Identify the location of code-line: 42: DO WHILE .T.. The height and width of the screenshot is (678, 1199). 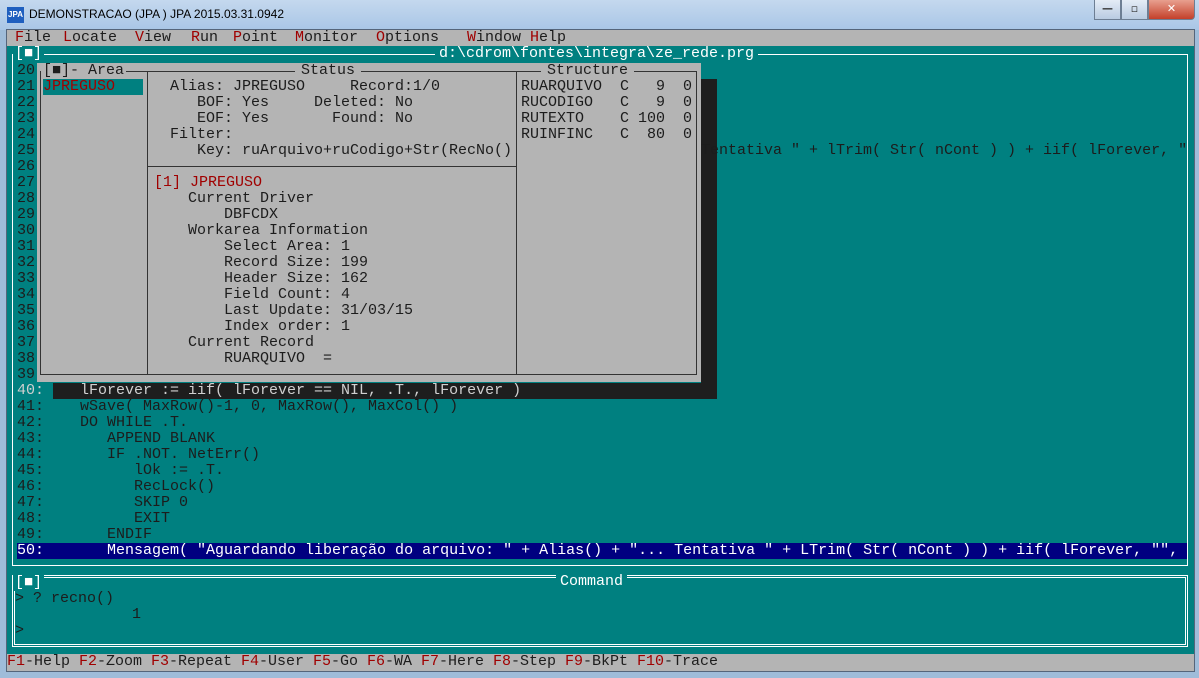
(102, 423).